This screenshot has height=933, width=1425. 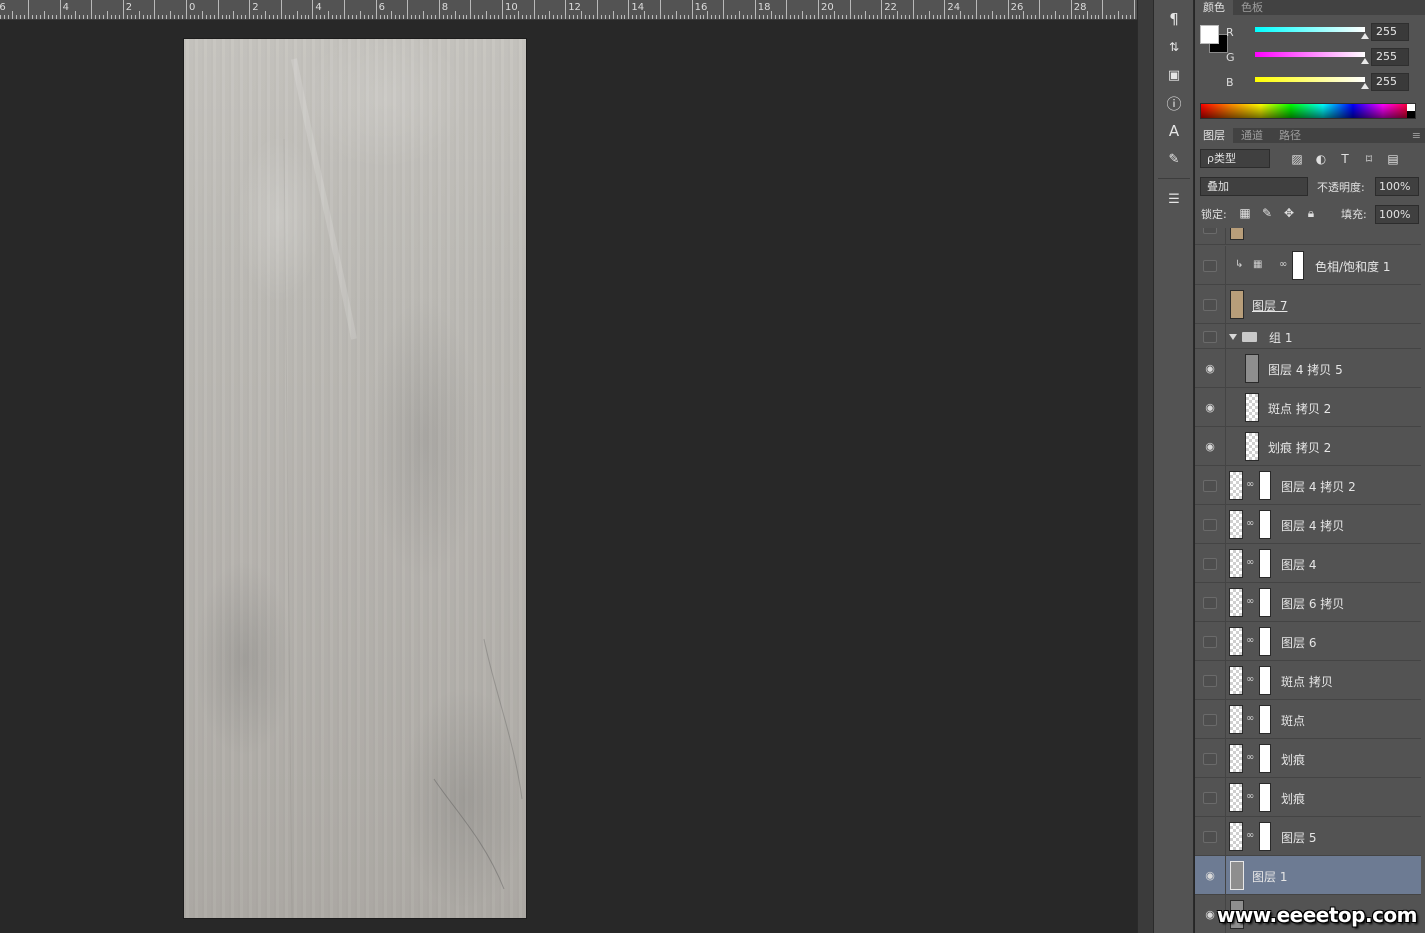 What do you see at coordinates (1245, 213) in the screenshot?
I see `lock-transparent-icon: ▦` at bounding box center [1245, 213].